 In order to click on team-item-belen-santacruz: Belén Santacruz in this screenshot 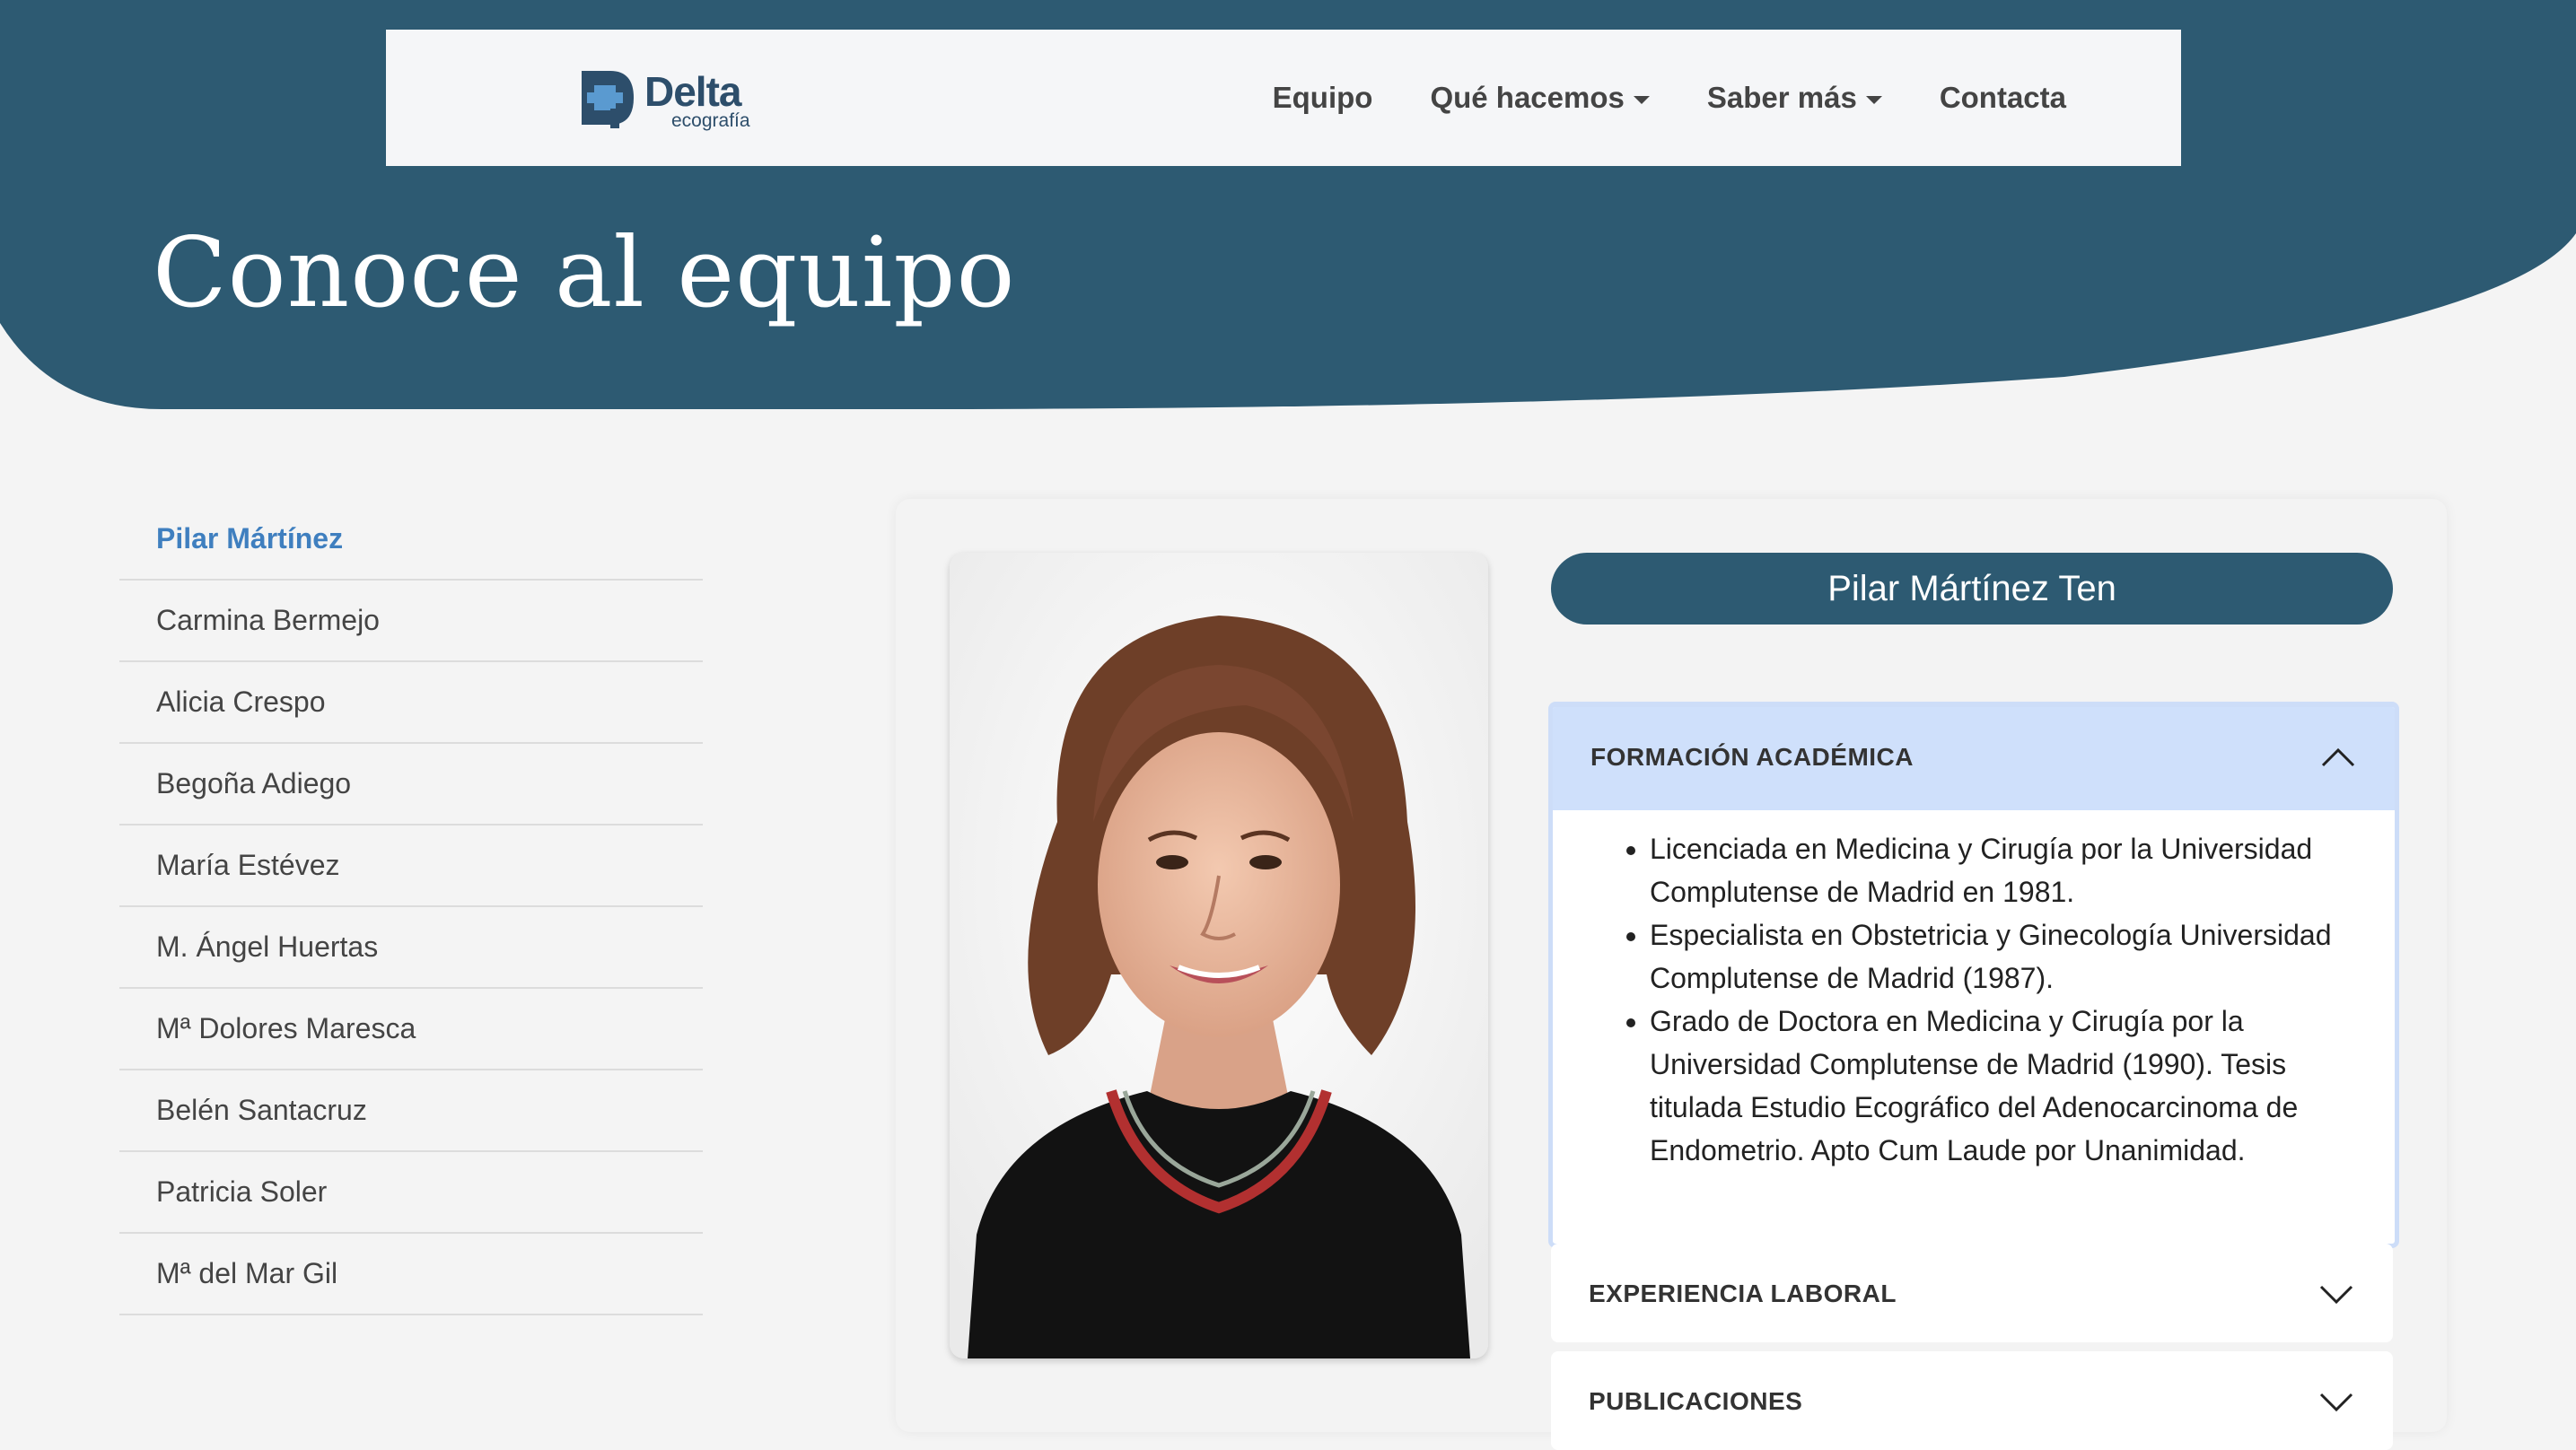, I will do `click(411, 1111)`.